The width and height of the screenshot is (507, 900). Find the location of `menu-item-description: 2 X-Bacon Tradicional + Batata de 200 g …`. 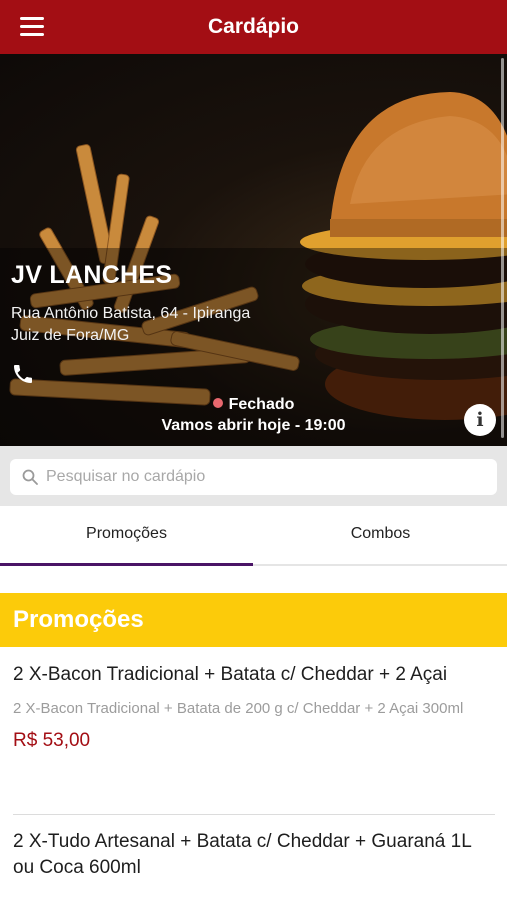

menu-item-description: 2 X-Bacon Tradicional + Batata de 200 g … is located at coordinates (238, 708).